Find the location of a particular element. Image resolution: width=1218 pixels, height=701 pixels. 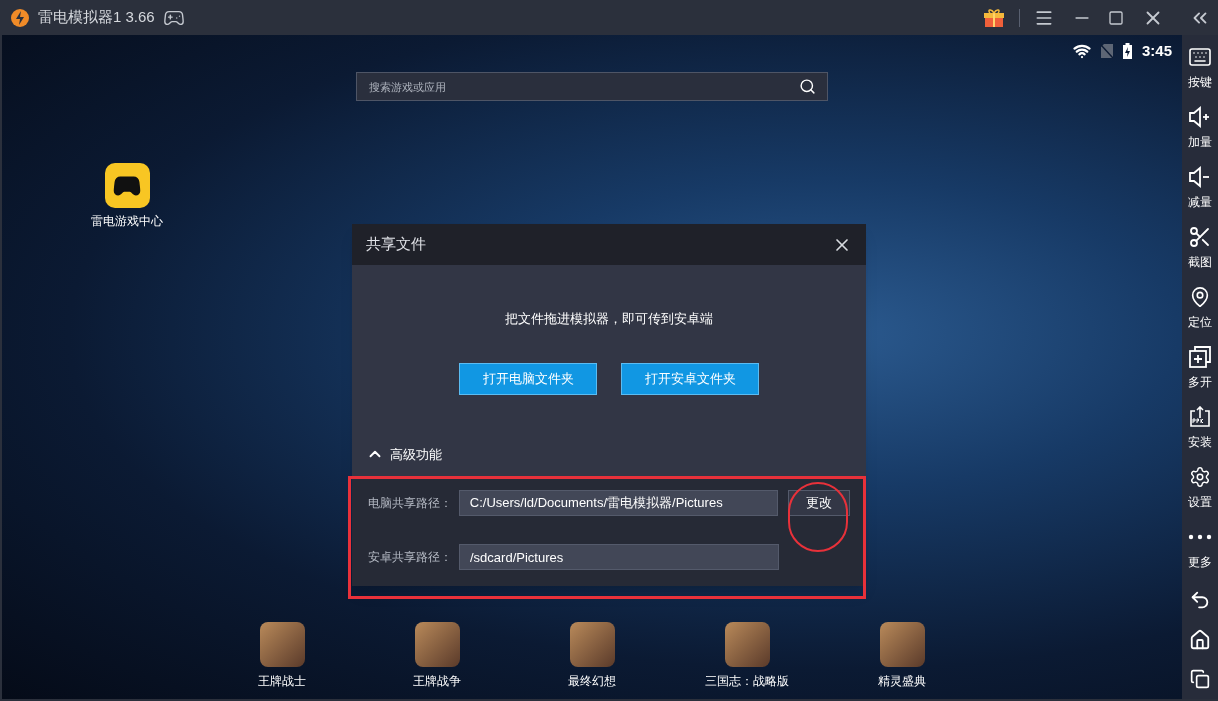

back-icon is located at coordinates (1200, 600).